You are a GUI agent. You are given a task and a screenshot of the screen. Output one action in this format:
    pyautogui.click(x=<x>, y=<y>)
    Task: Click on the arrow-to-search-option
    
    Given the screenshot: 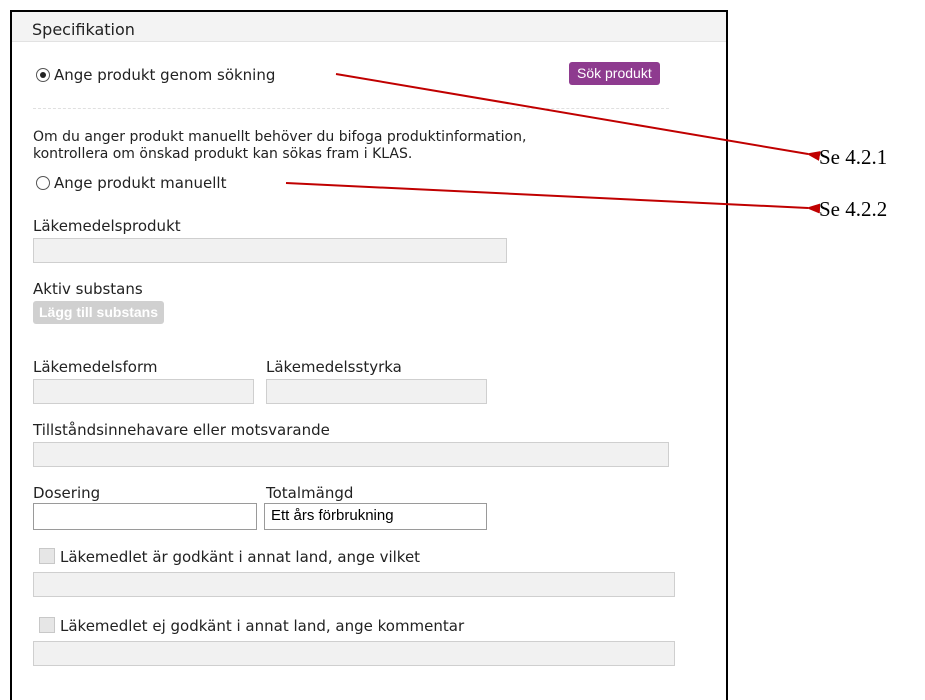 What is the action you would take?
    pyautogui.click(x=578, y=117)
    